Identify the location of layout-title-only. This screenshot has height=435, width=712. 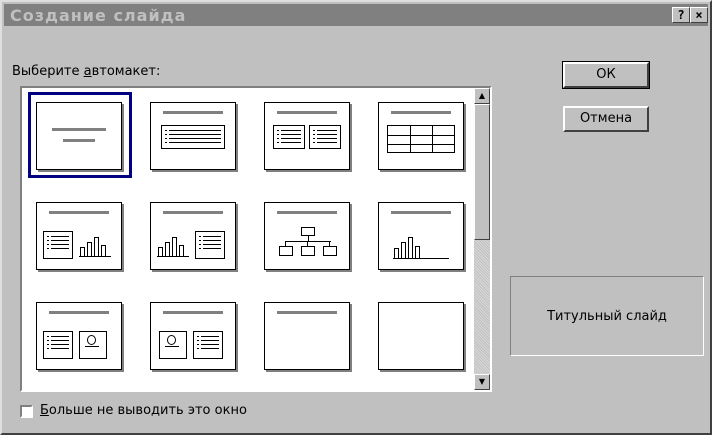
(308, 335).